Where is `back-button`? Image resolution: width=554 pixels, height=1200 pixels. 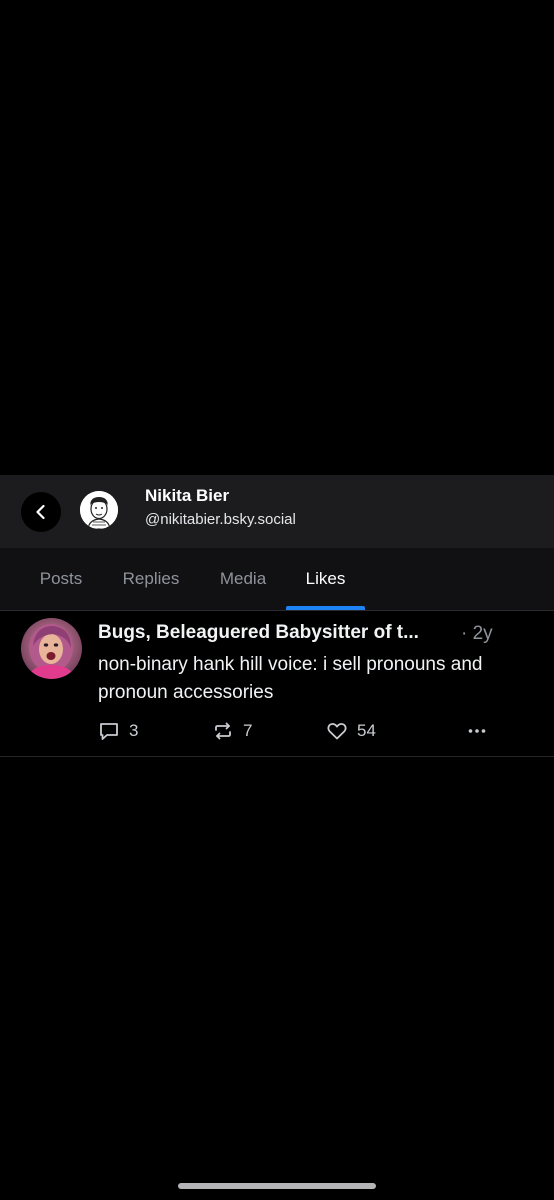 back-button is located at coordinates (41, 512).